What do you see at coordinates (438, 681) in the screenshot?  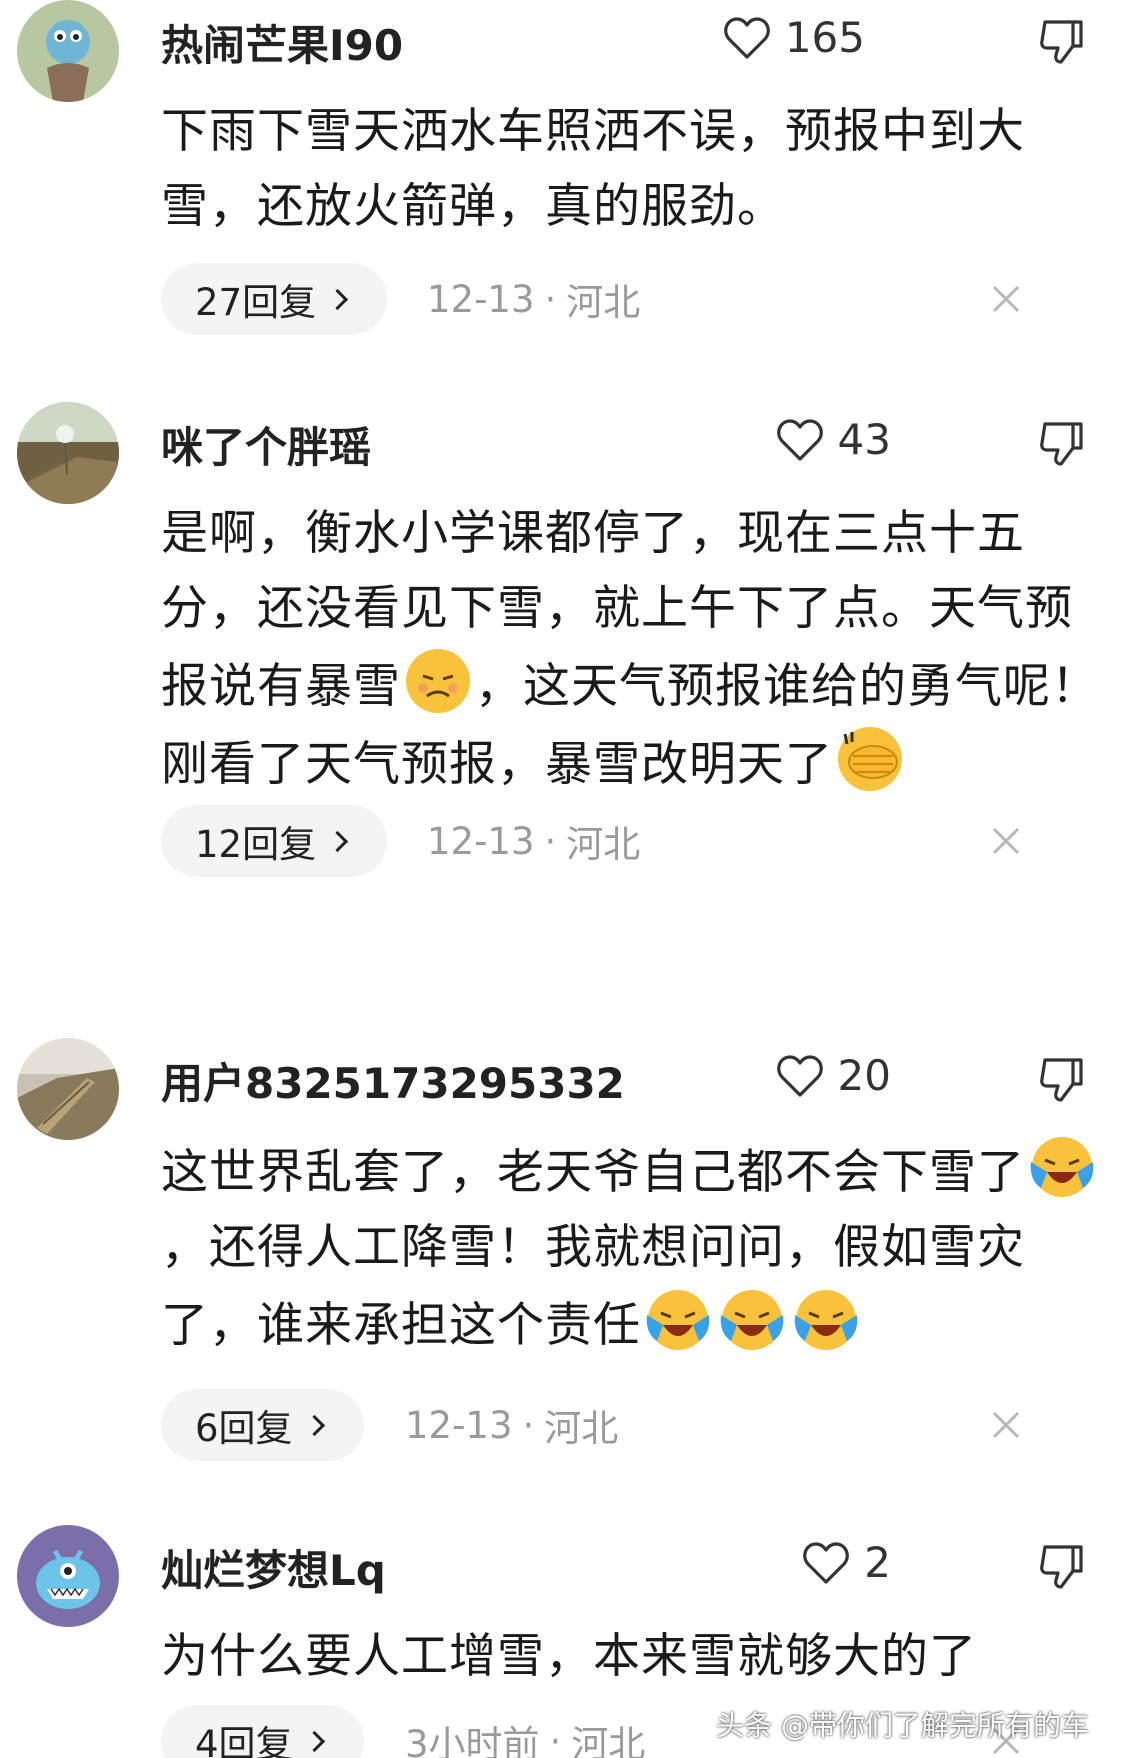 I see `frowning-face-emoji-icon` at bounding box center [438, 681].